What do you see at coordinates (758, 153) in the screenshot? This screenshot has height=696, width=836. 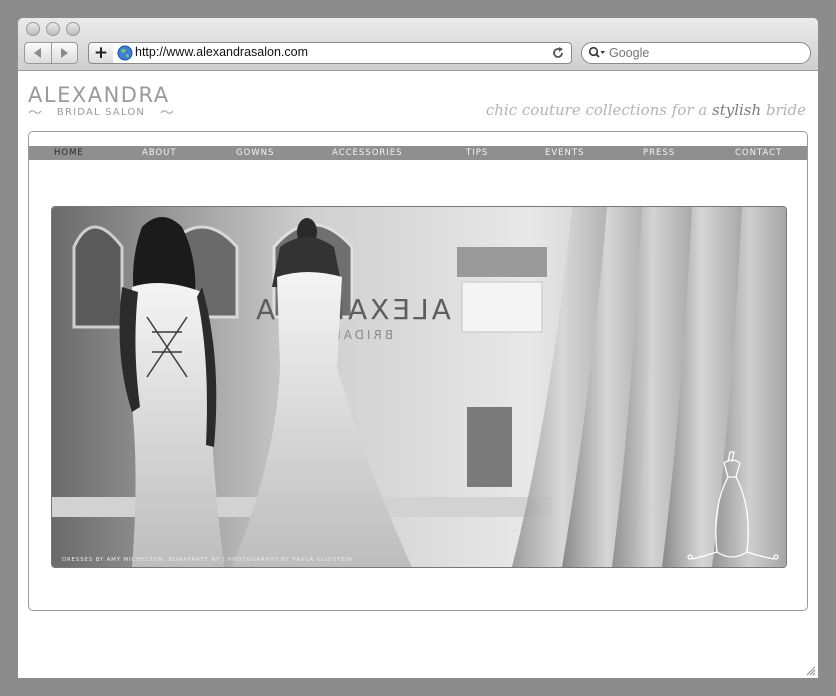 I see `nav-contact: CONTACT` at bounding box center [758, 153].